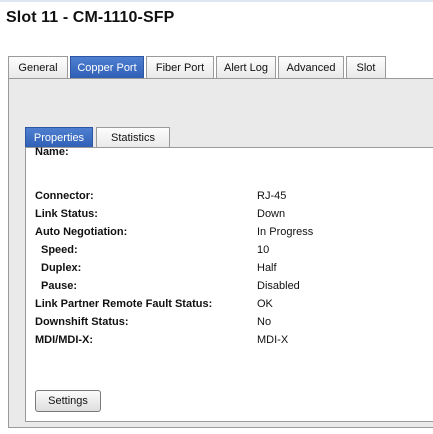 The height and width of the screenshot is (434, 433). Describe the element at coordinates (216, 1) in the screenshot. I see `top-divider` at that location.